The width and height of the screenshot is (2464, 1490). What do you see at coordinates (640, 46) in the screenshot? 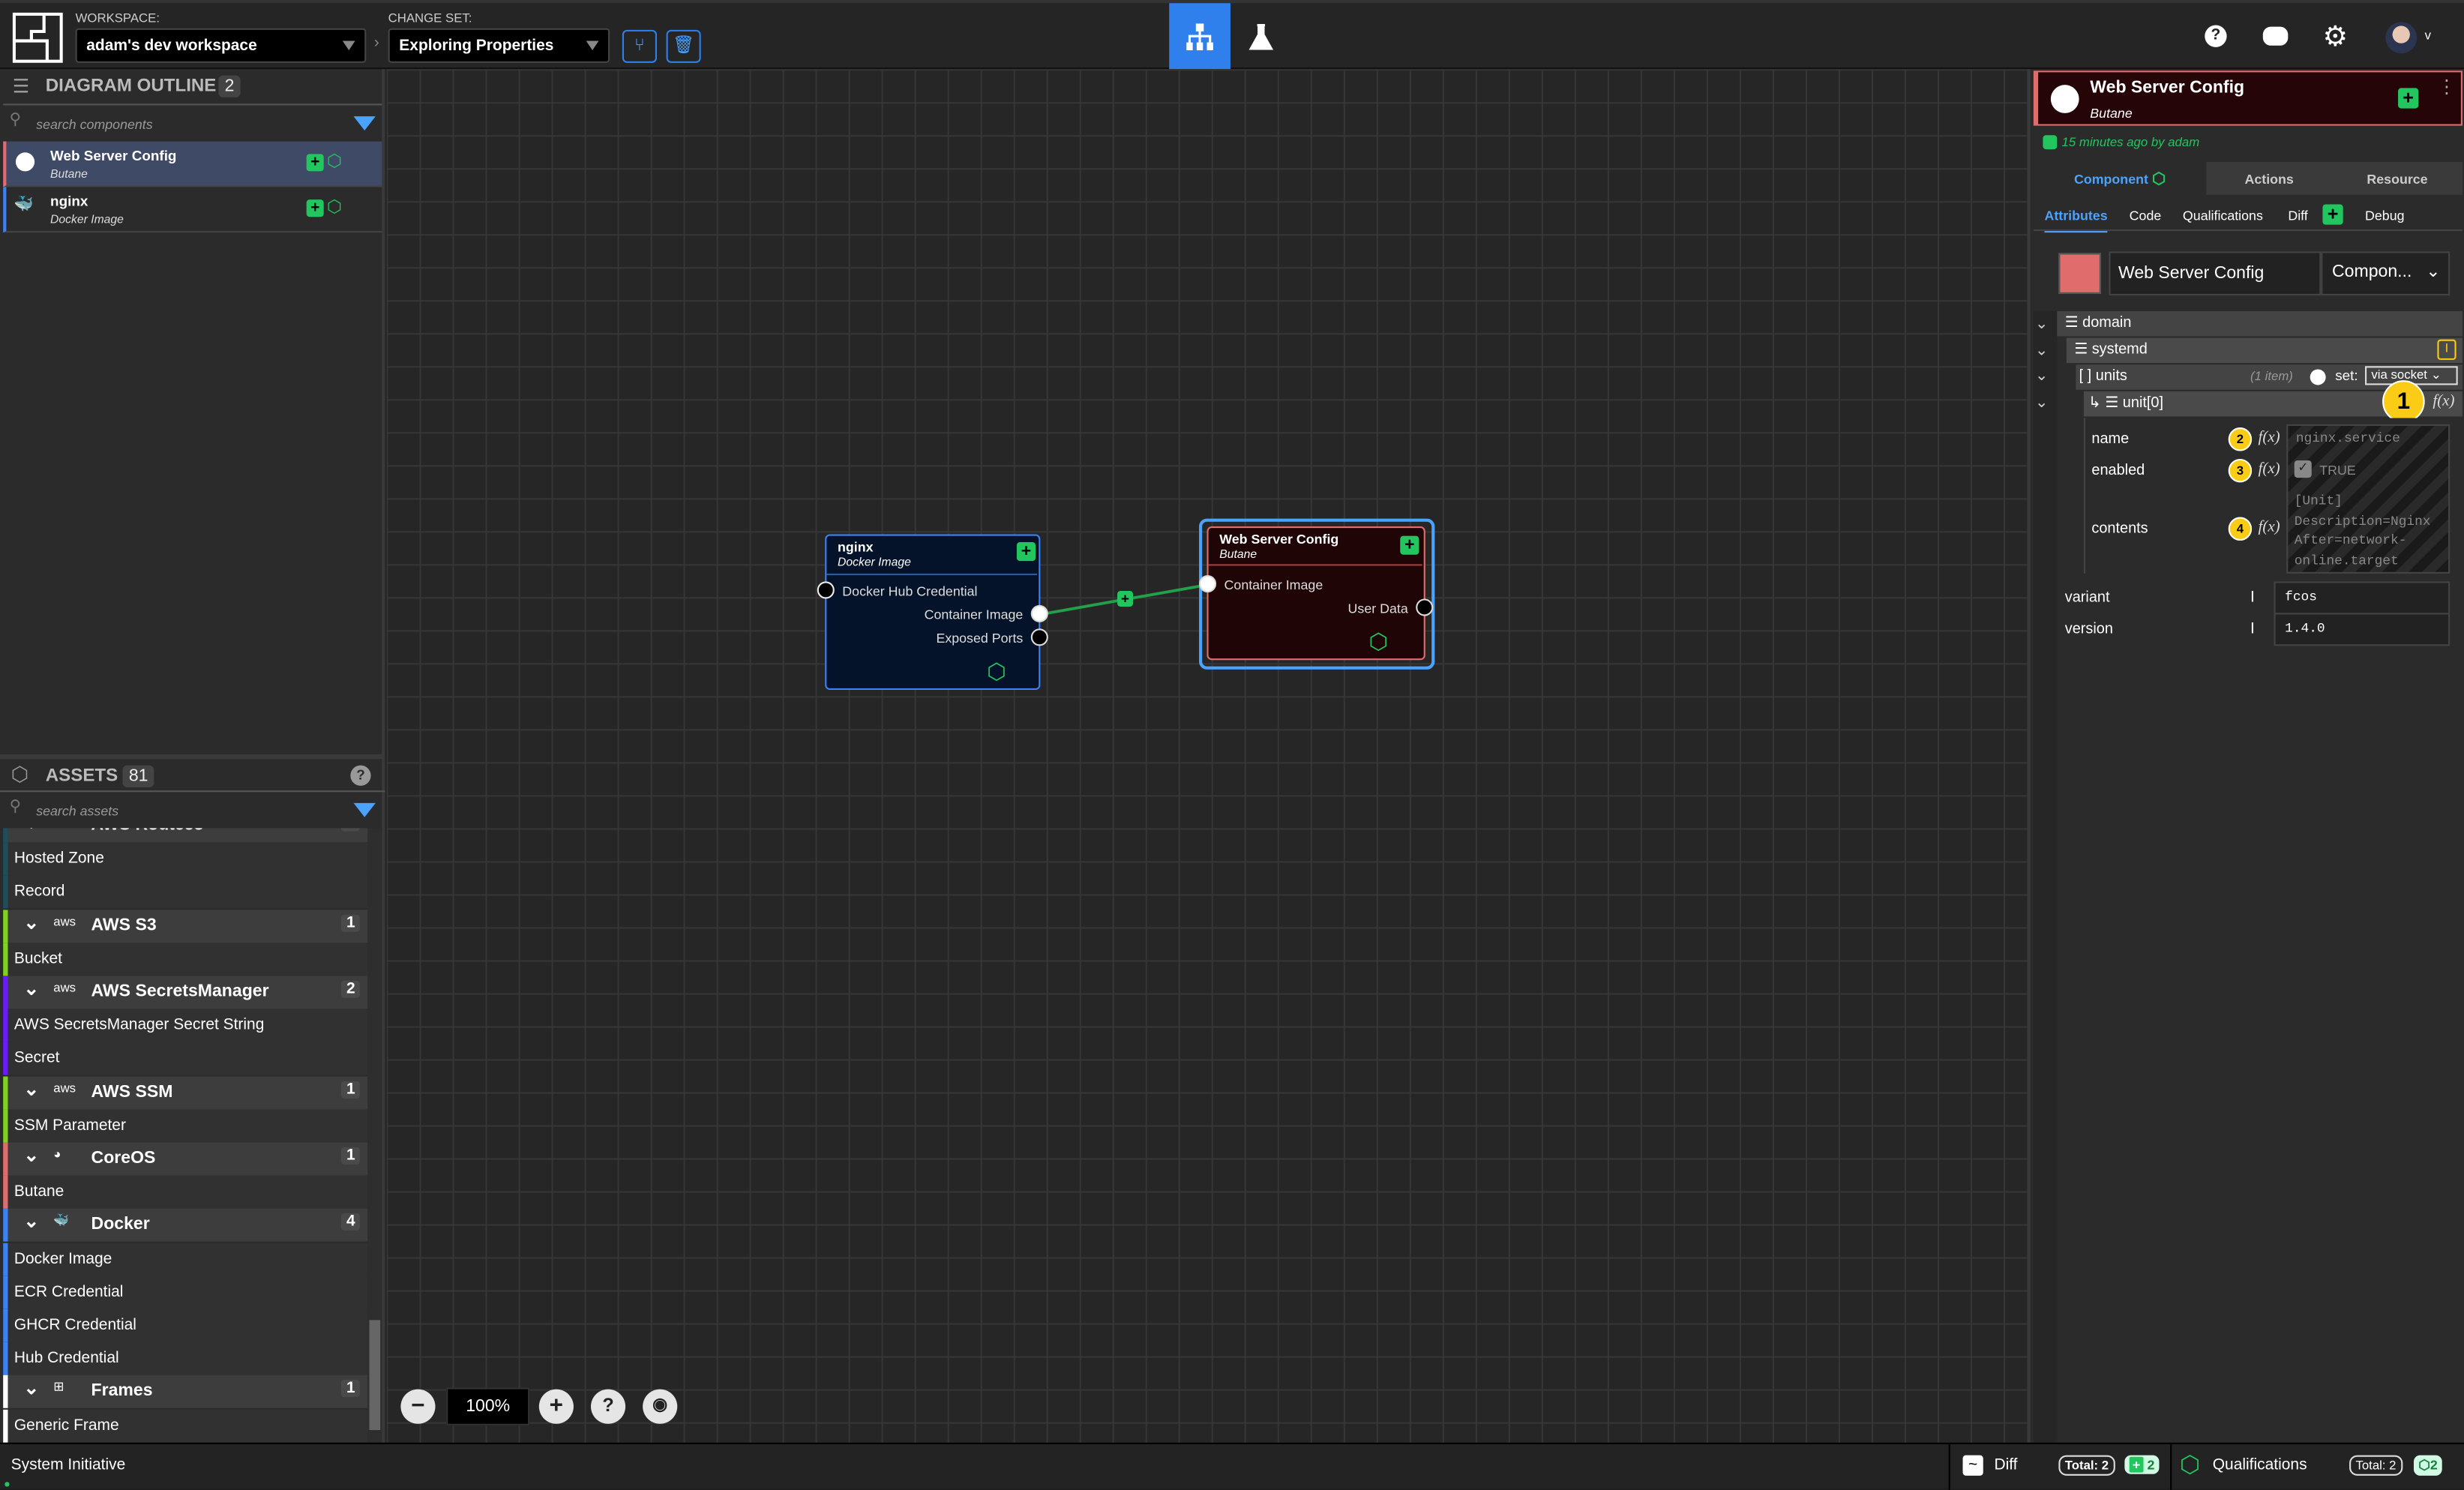
I see `create-changeset-button: ⑂` at bounding box center [640, 46].